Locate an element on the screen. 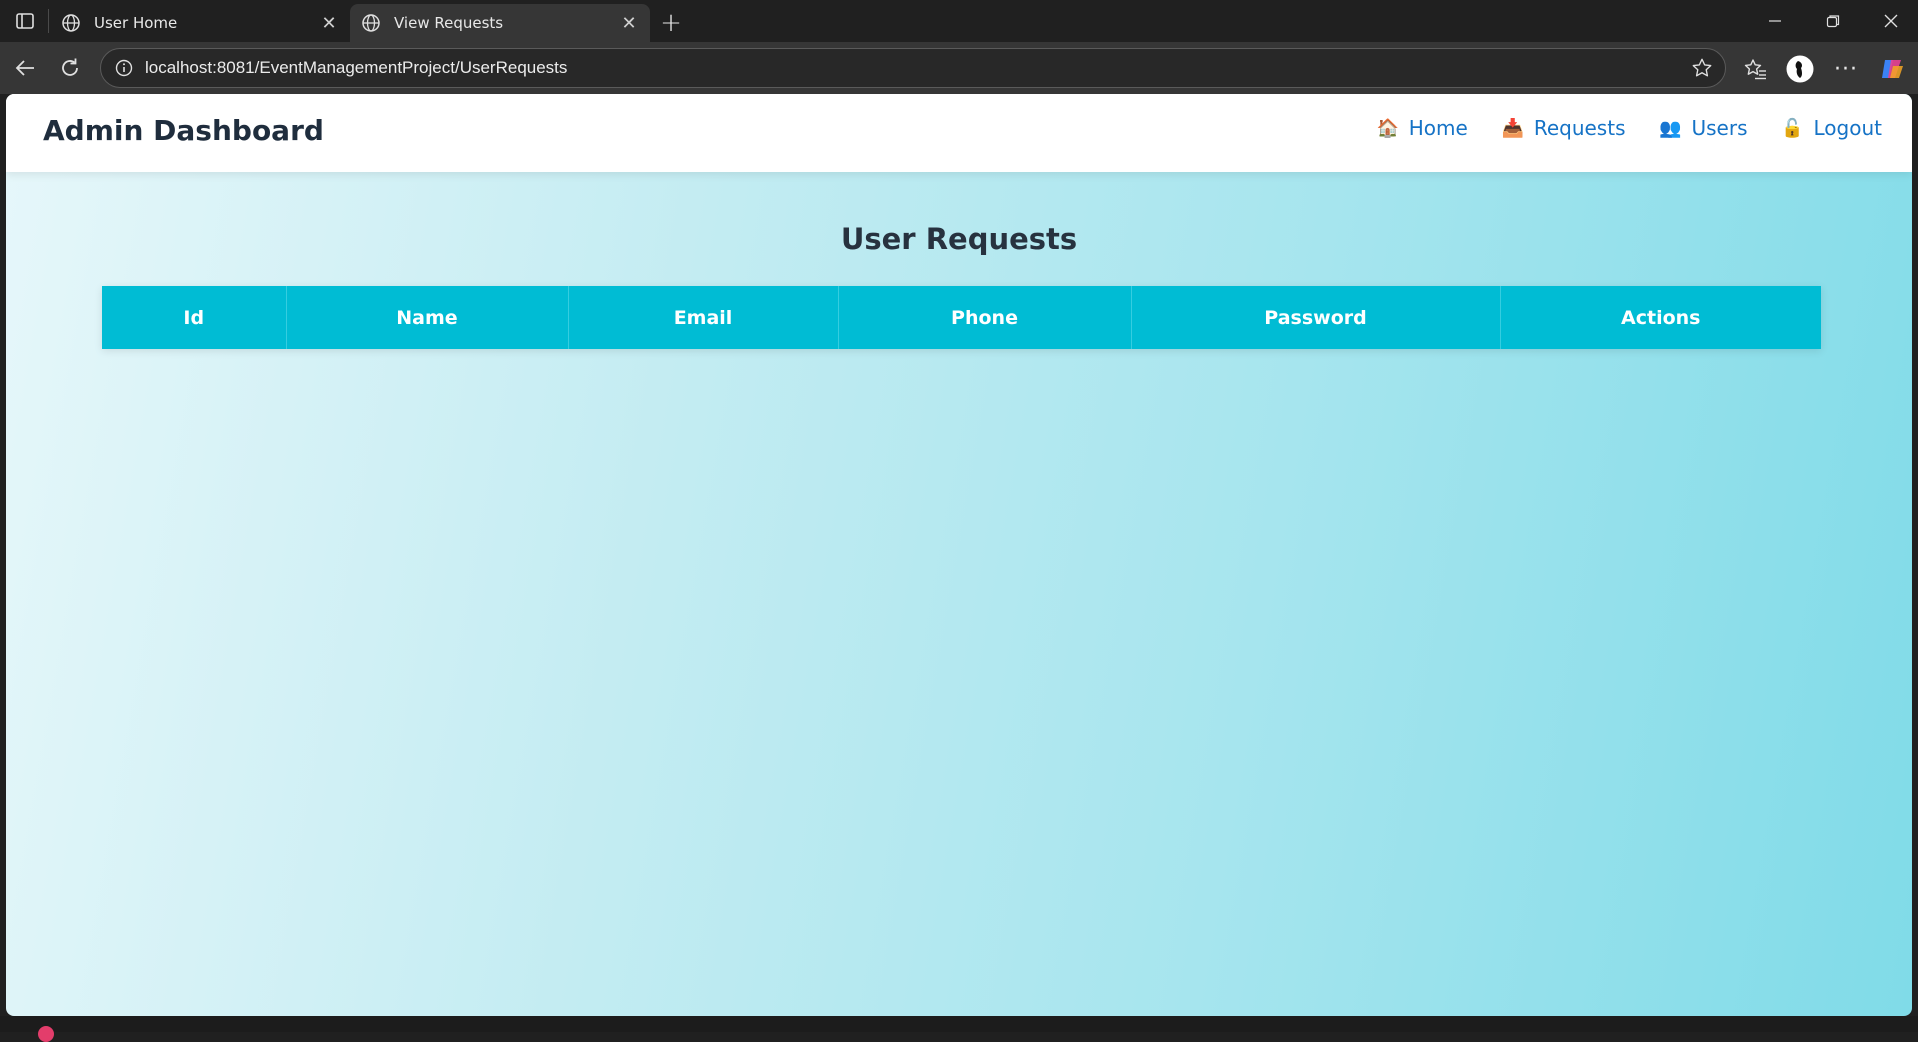 This screenshot has height=1042, width=1918. nav-link-logout: 🔓 Logout is located at coordinates (1831, 128).